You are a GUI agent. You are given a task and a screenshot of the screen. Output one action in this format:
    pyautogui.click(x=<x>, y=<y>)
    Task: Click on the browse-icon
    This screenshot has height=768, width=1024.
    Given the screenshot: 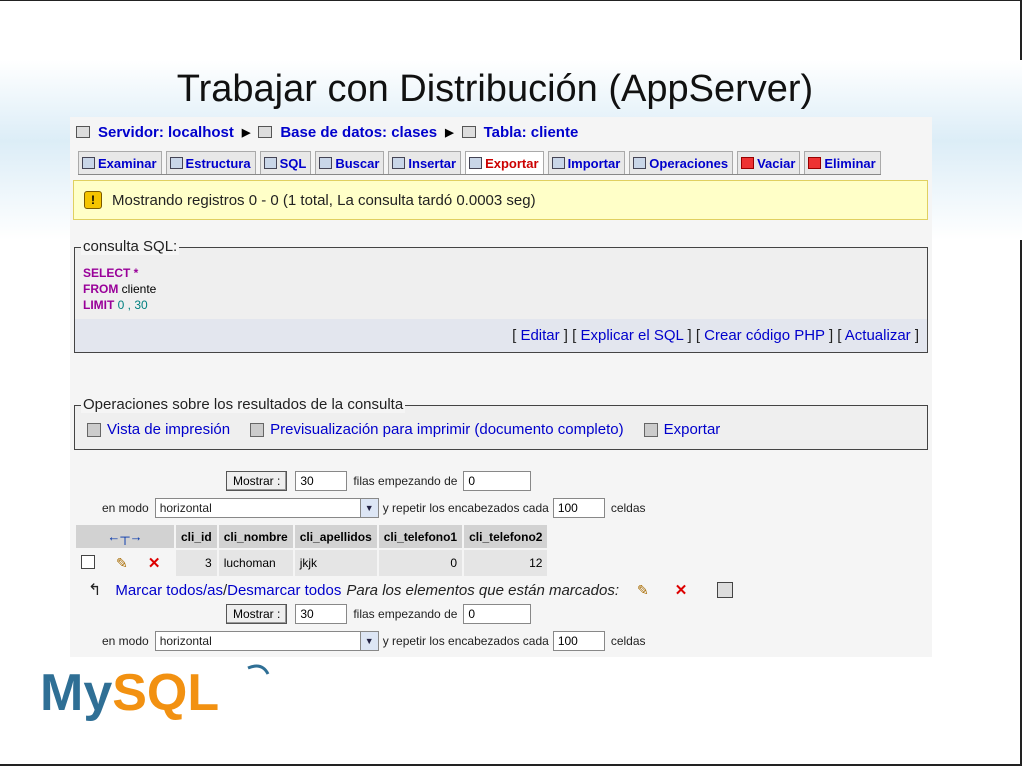 What is the action you would take?
    pyautogui.click(x=88, y=163)
    